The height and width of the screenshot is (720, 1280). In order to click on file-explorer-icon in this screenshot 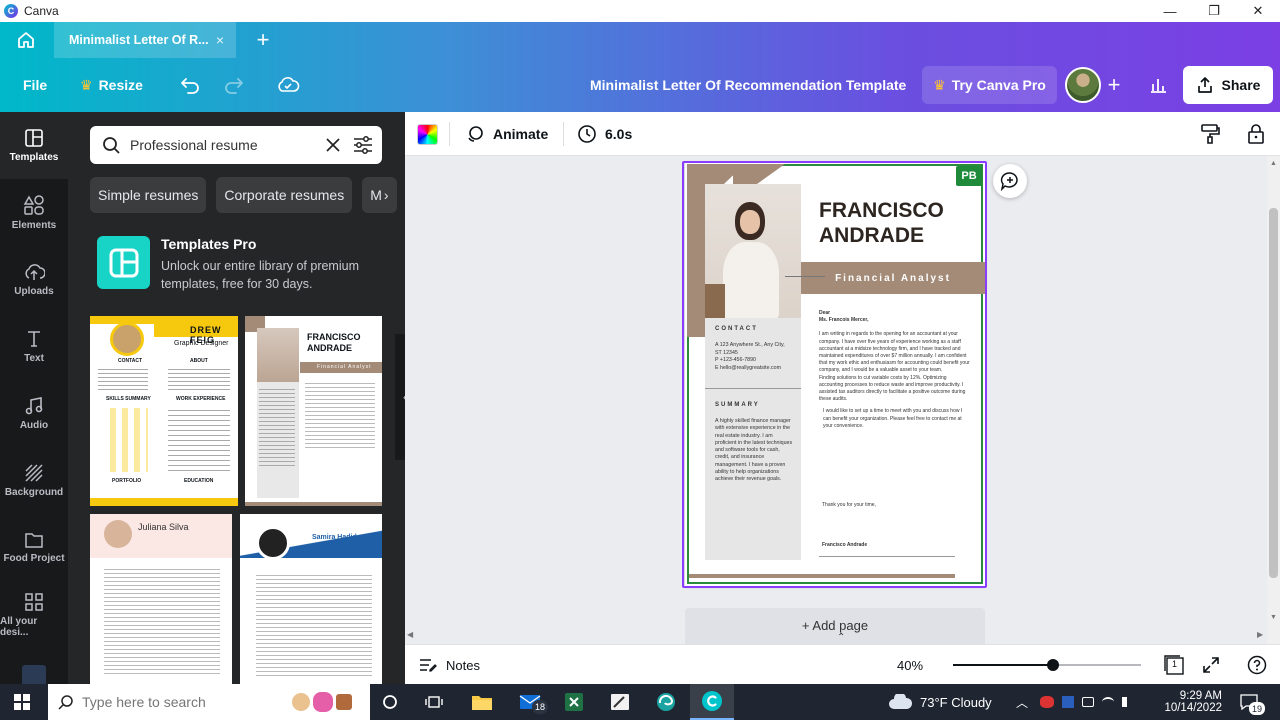, I will do `click(482, 703)`.